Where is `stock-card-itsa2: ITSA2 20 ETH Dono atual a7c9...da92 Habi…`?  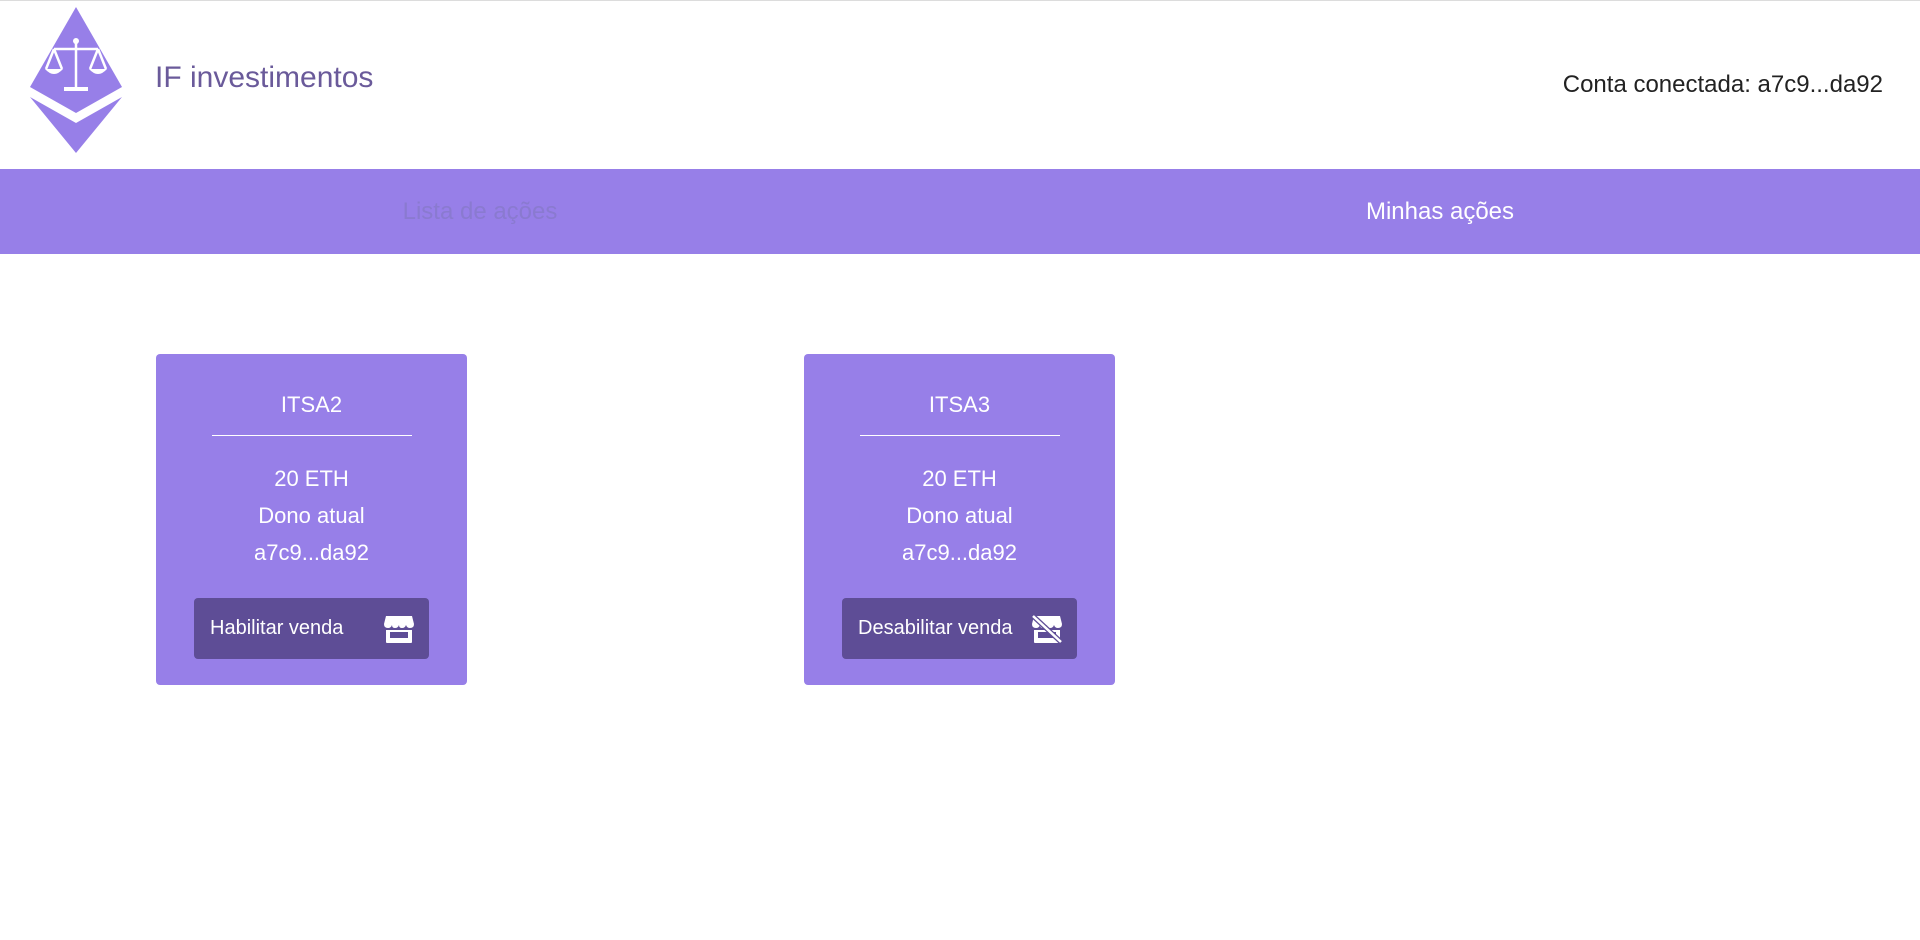 stock-card-itsa2: ITSA2 20 ETH Dono atual a7c9...da92 Habi… is located at coordinates (311, 519).